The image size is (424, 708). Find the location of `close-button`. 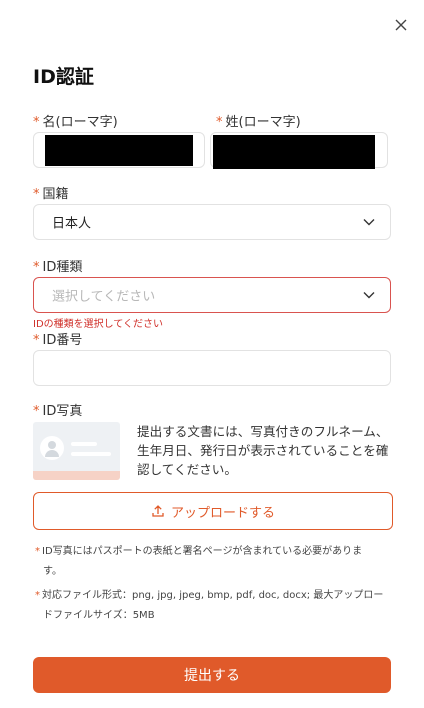

close-button is located at coordinates (401, 25).